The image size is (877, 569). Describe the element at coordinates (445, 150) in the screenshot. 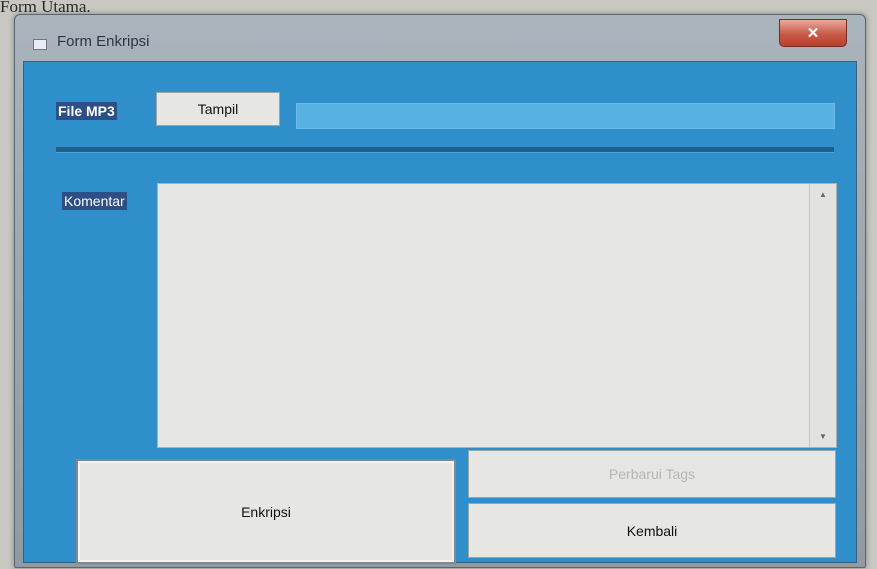

I see `separator-line` at that location.